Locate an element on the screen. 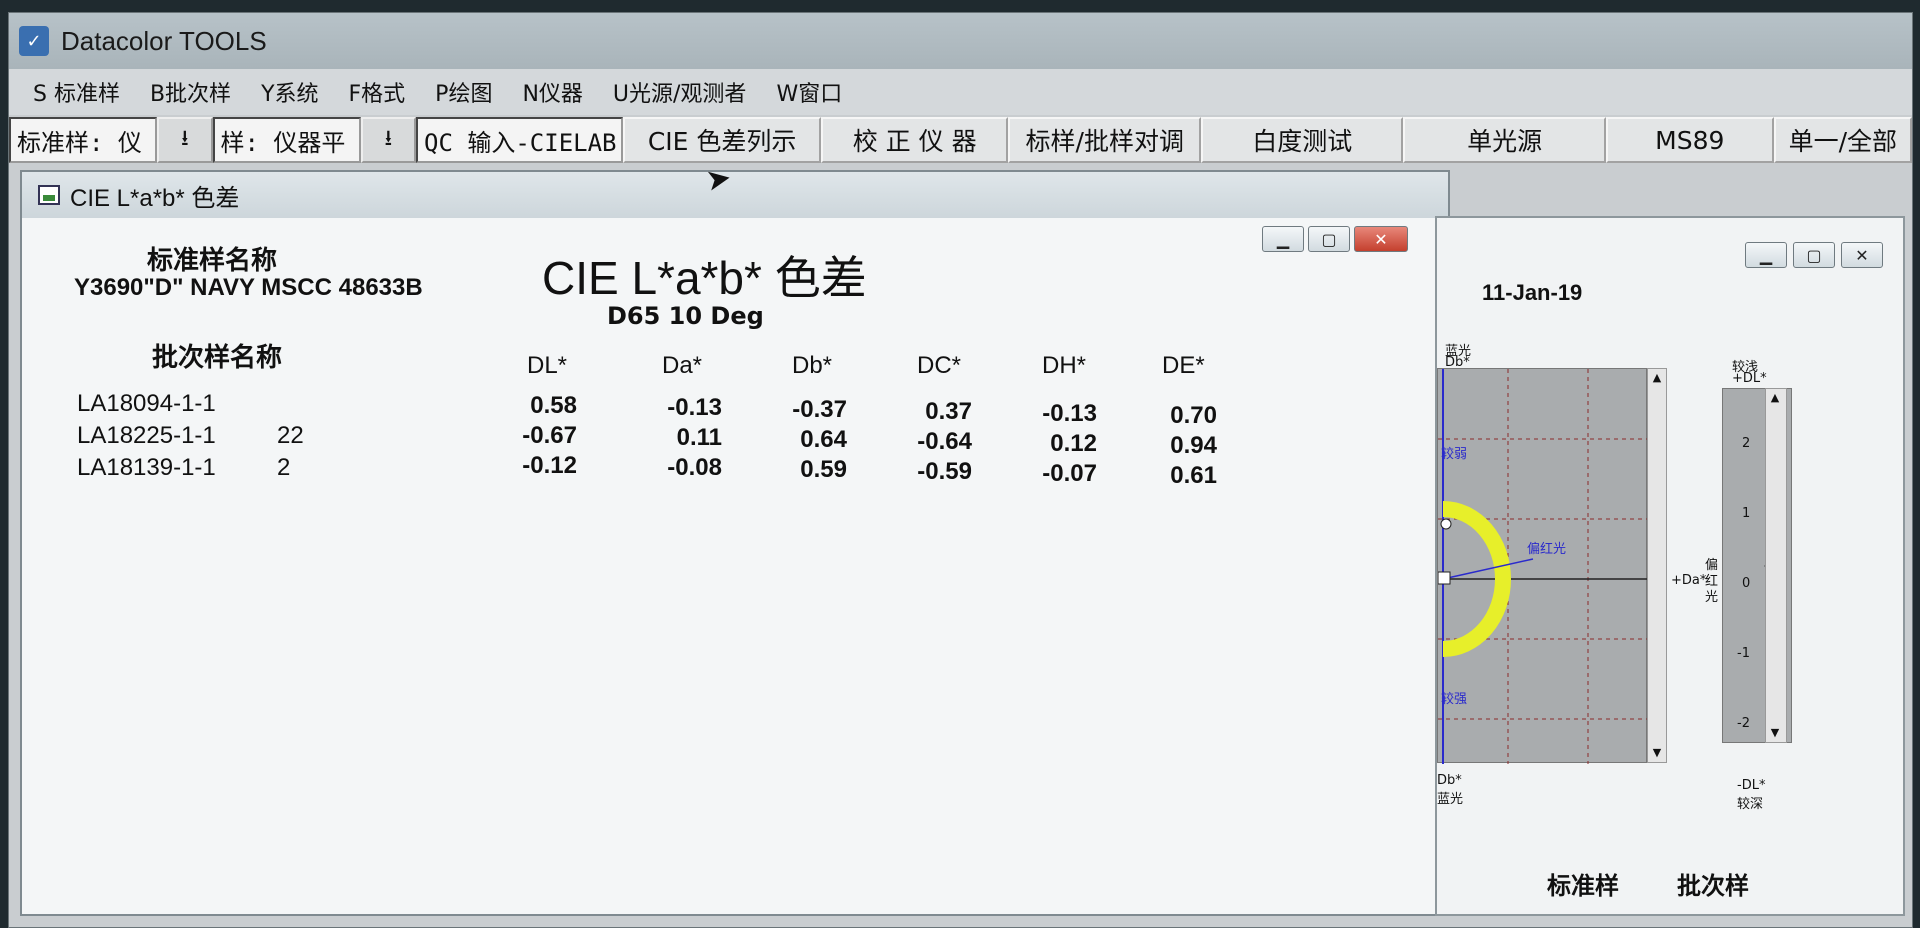  cell-da: -0.08 is located at coordinates (694, 467).